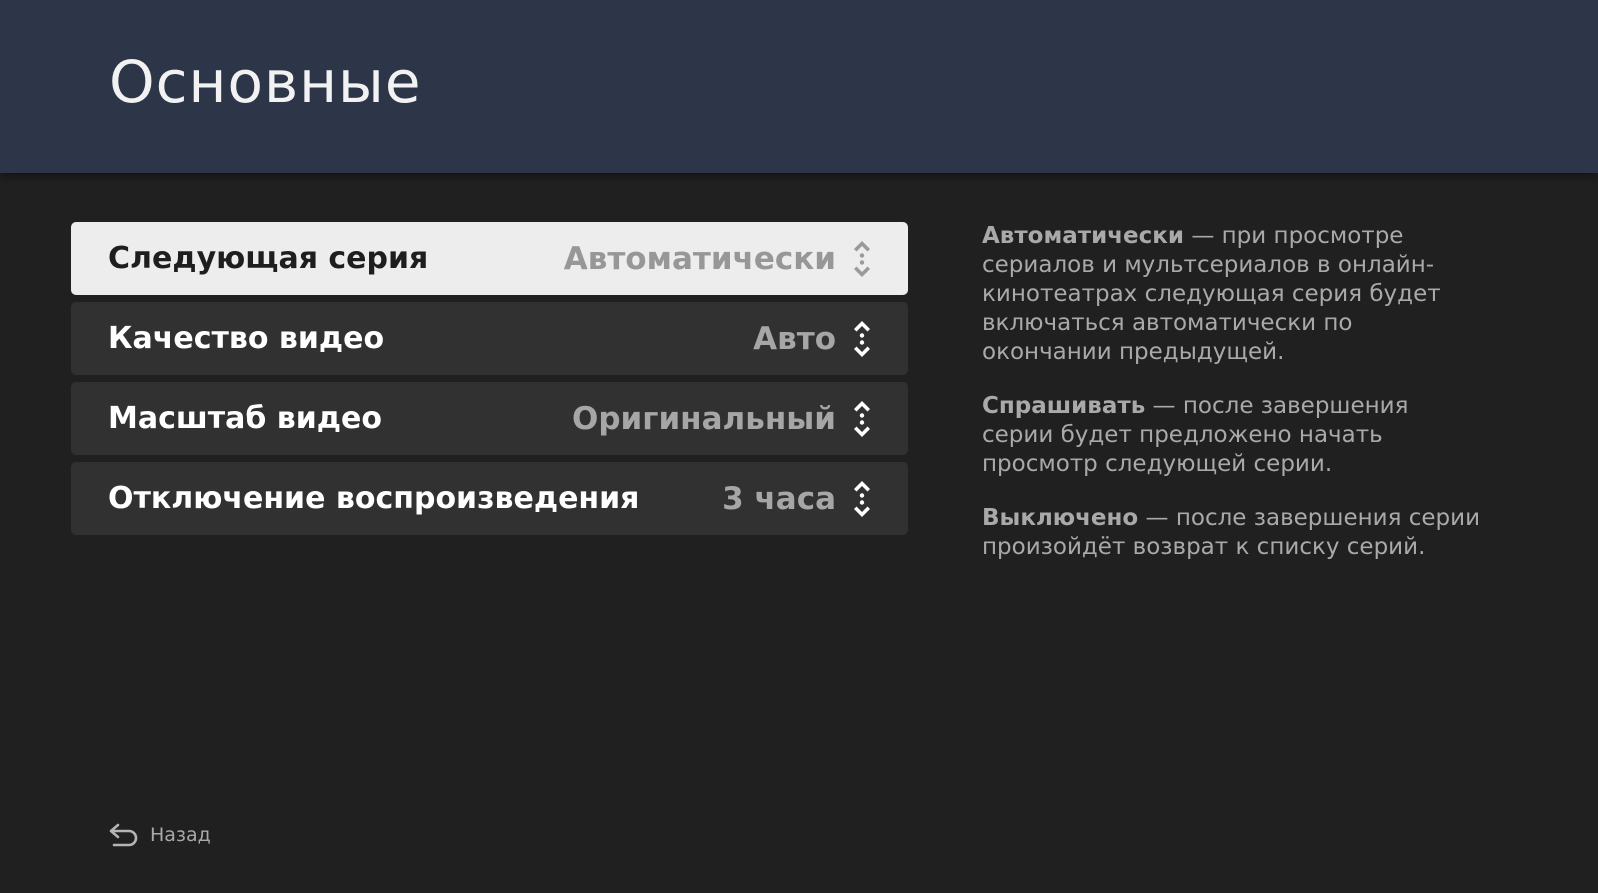 This screenshot has height=893, width=1598. I want to click on back-button: Назад, so click(159, 835).